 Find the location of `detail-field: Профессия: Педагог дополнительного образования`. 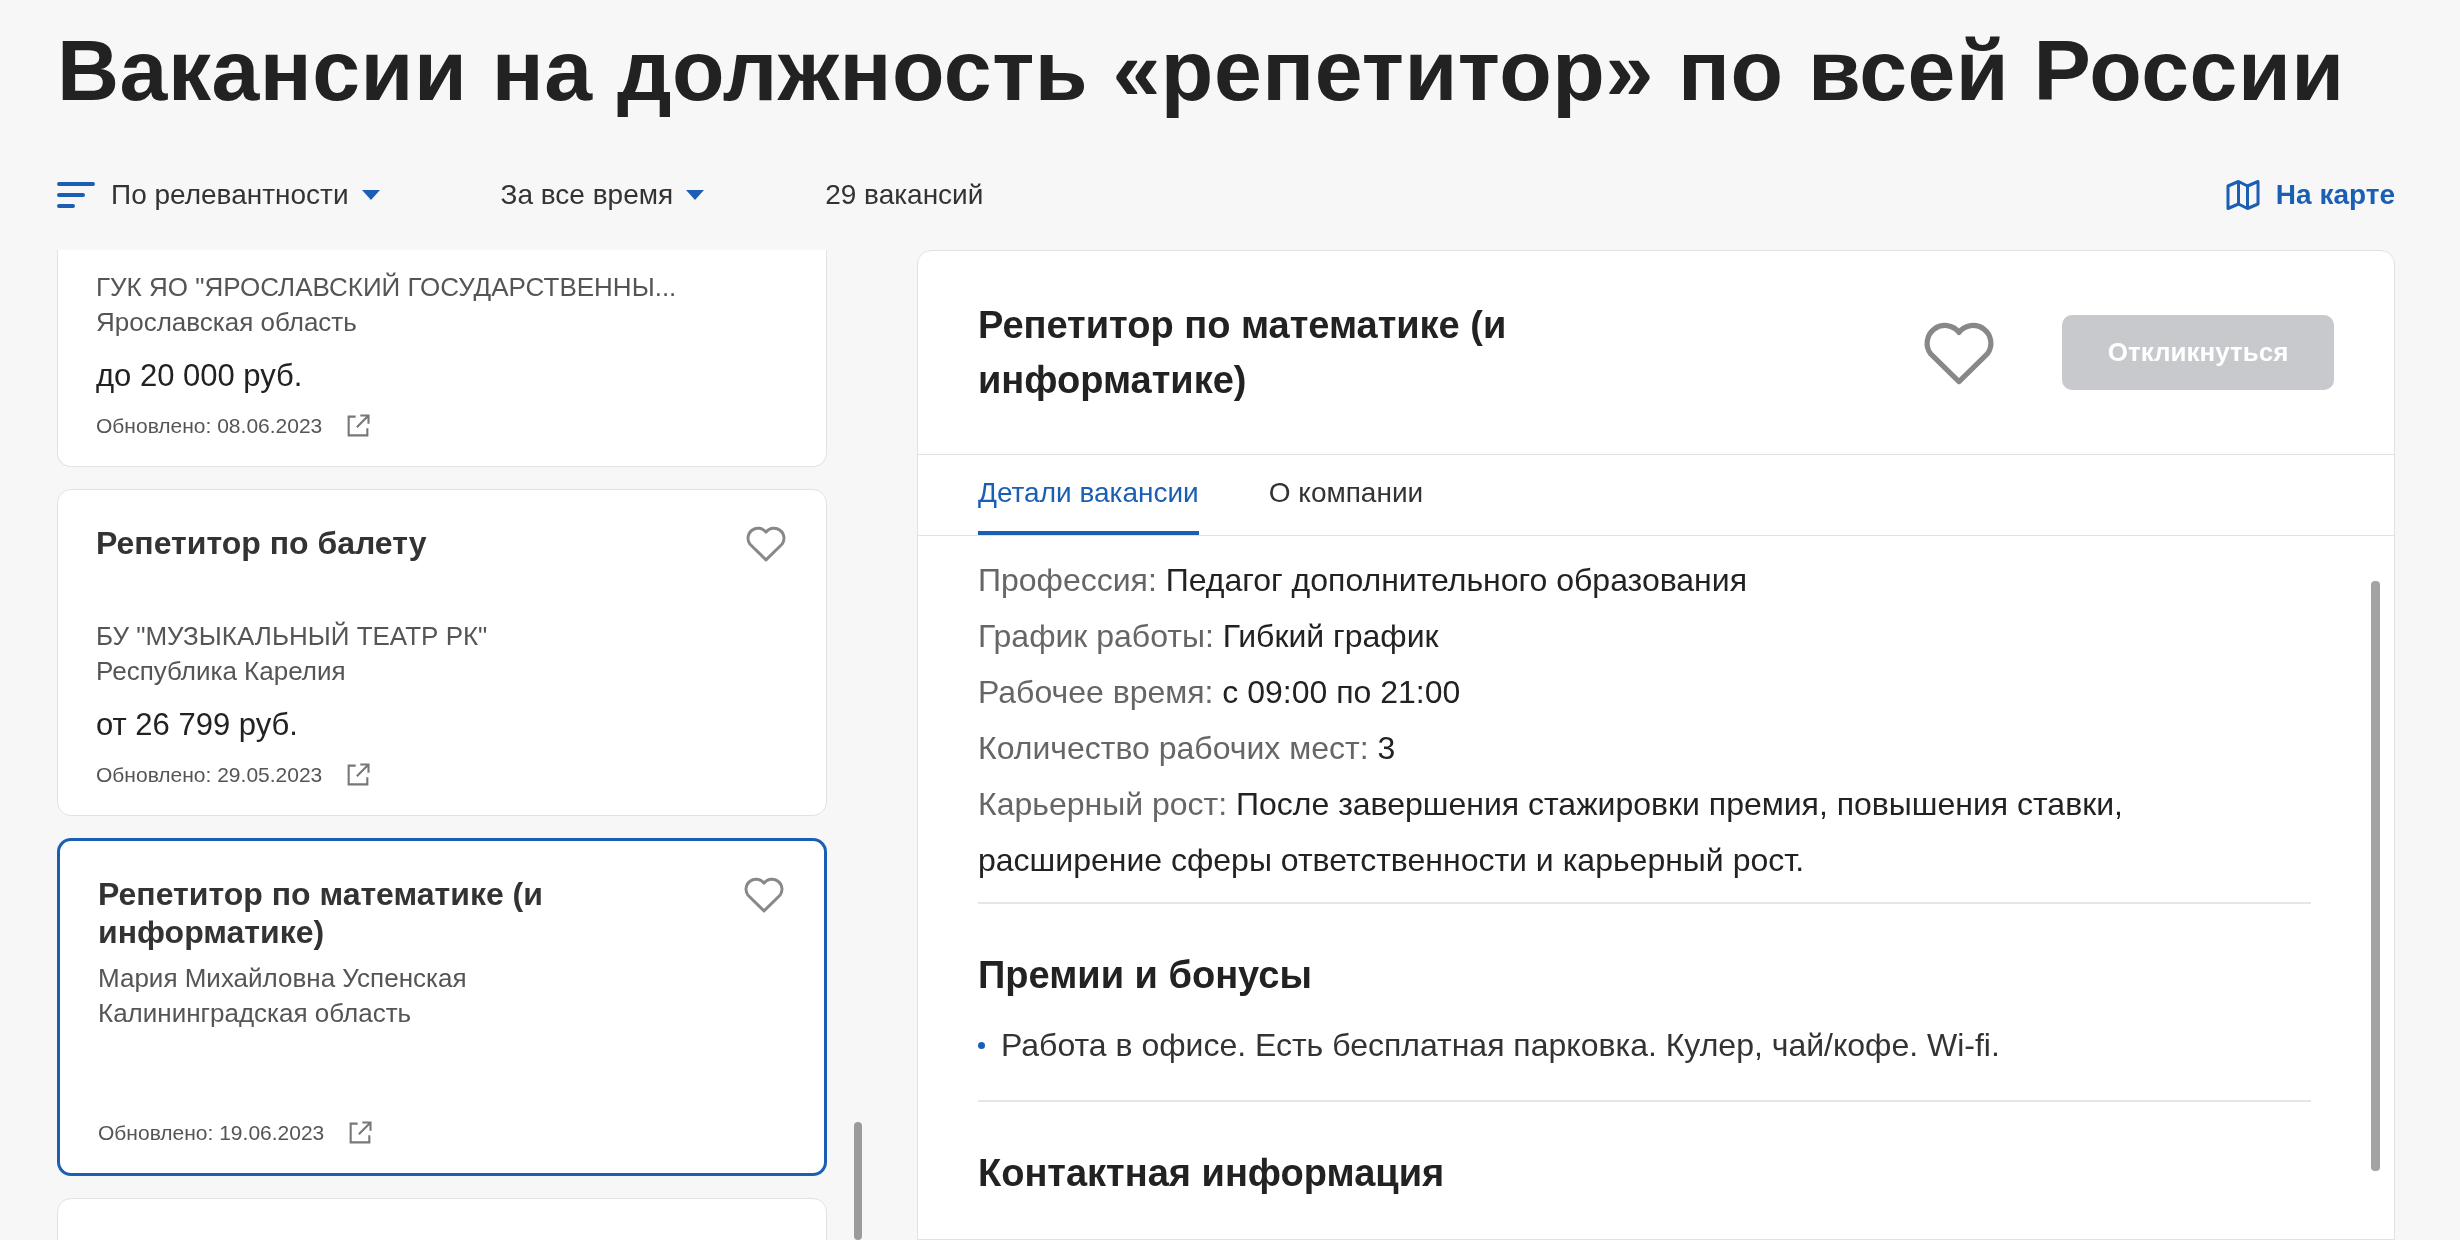

detail-field: Профессия: Педагог дополнительного образования is located at coordinates (1644, 580).